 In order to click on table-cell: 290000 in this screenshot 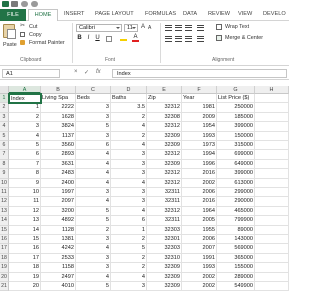, I will do `click(236, 202)`.